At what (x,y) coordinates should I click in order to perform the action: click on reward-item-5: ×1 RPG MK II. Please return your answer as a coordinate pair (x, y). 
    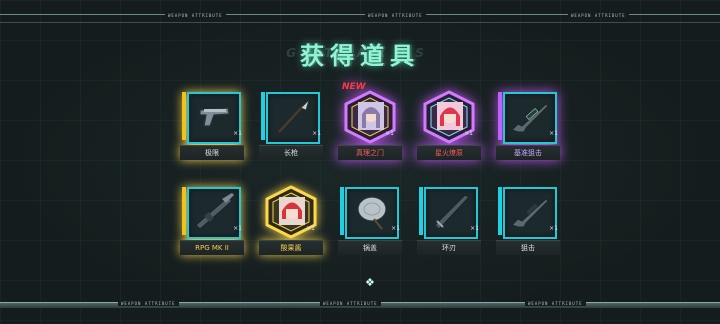
    Looking at the image, I should click on (212, 220).